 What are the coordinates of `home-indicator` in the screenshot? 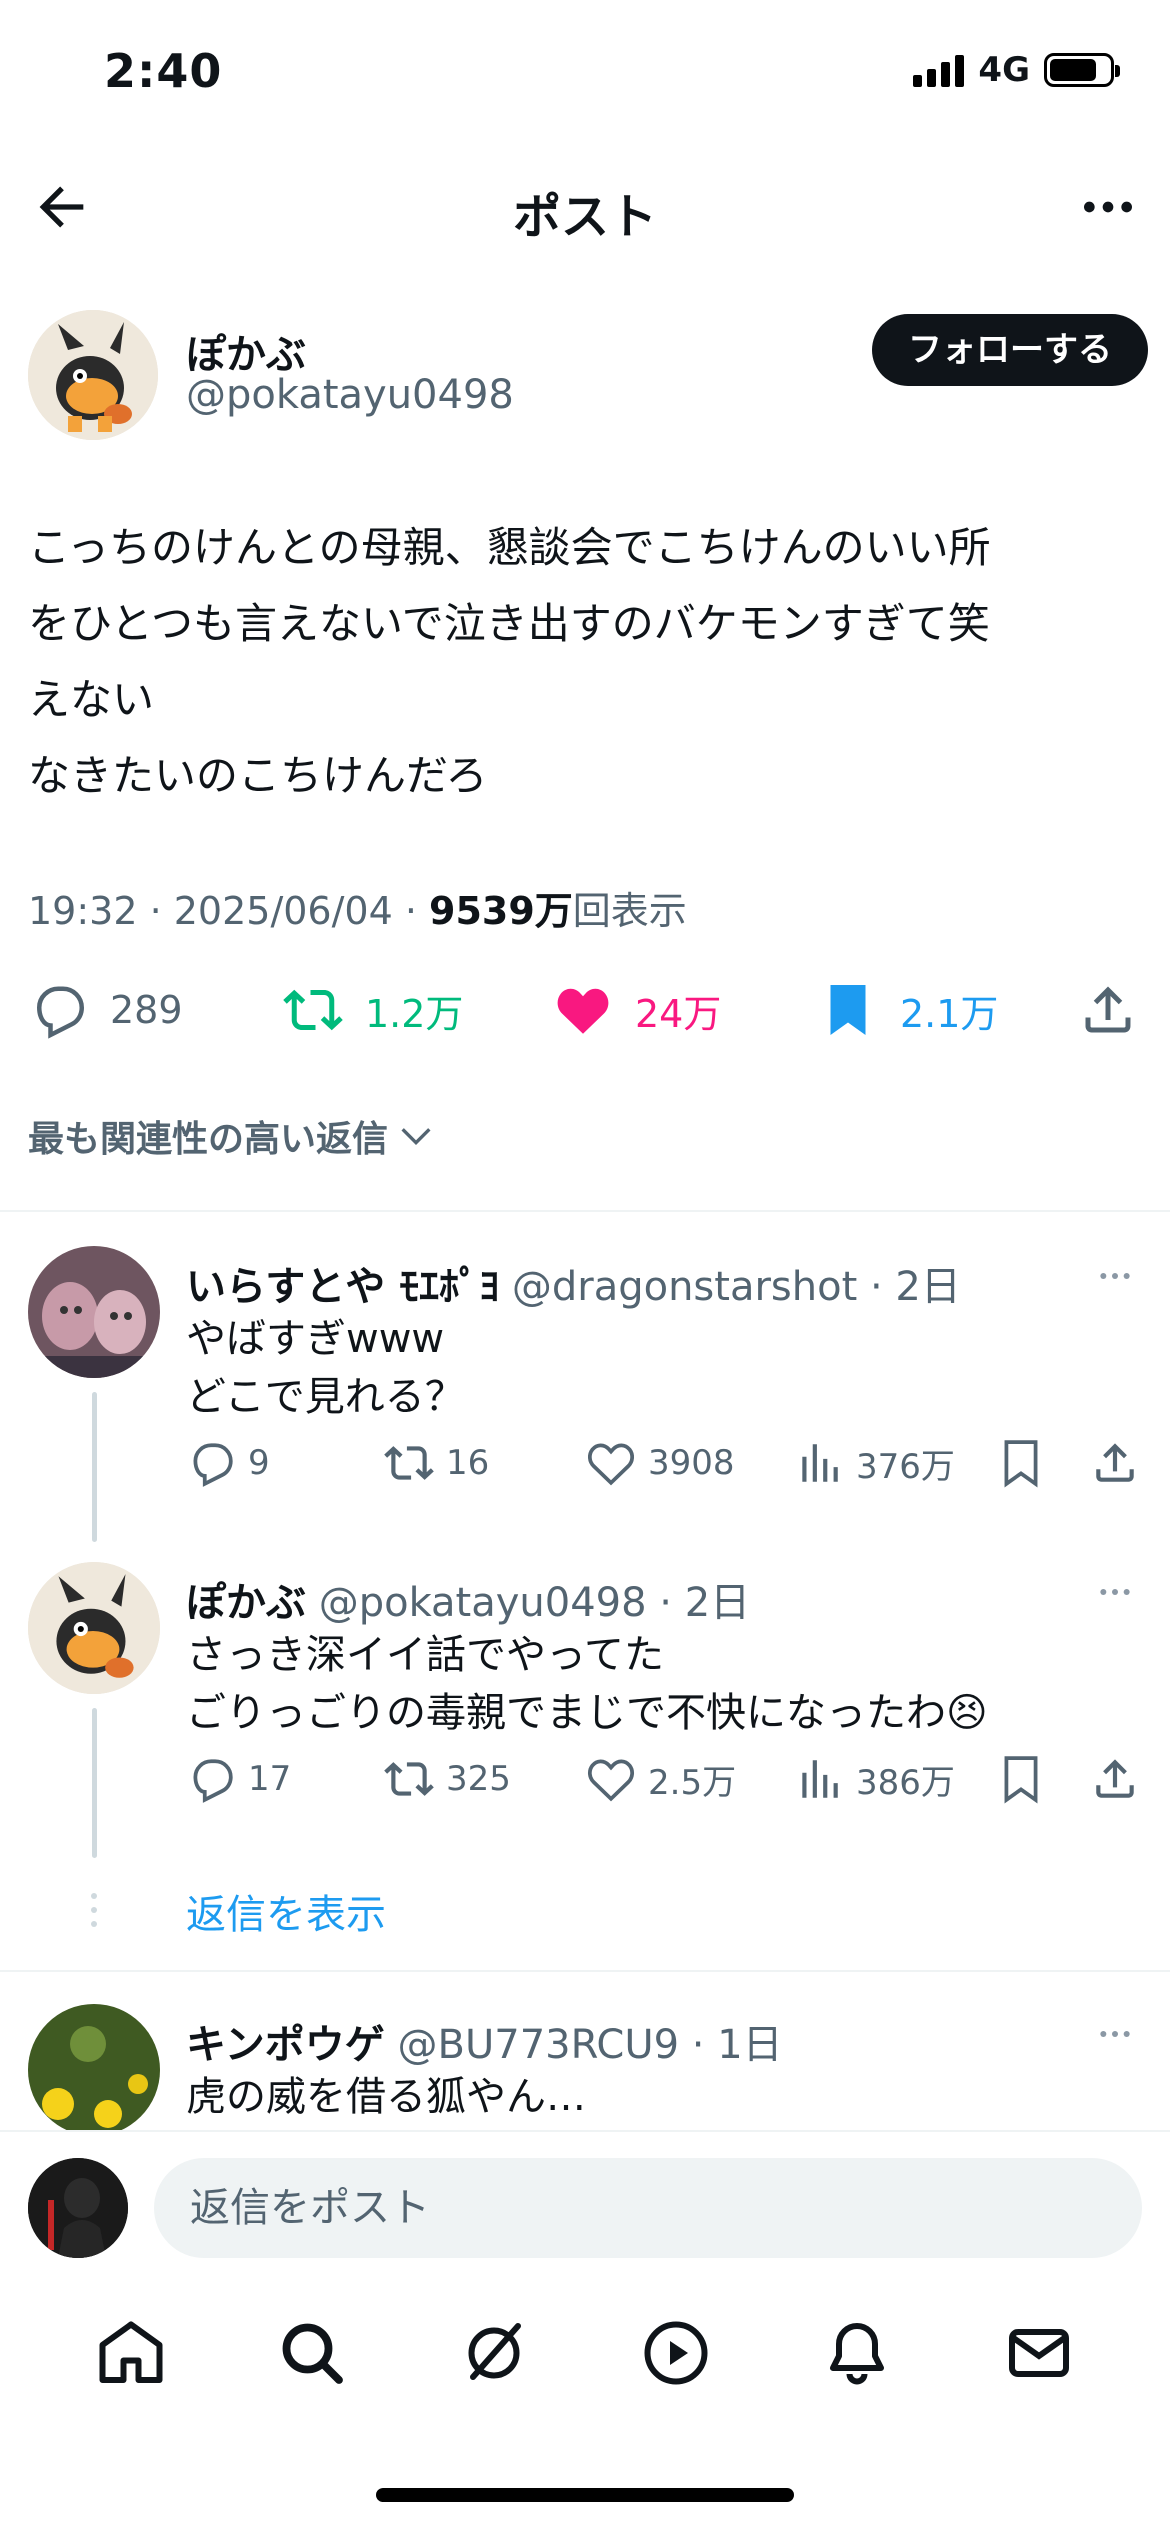 It's located at (585, 2495).